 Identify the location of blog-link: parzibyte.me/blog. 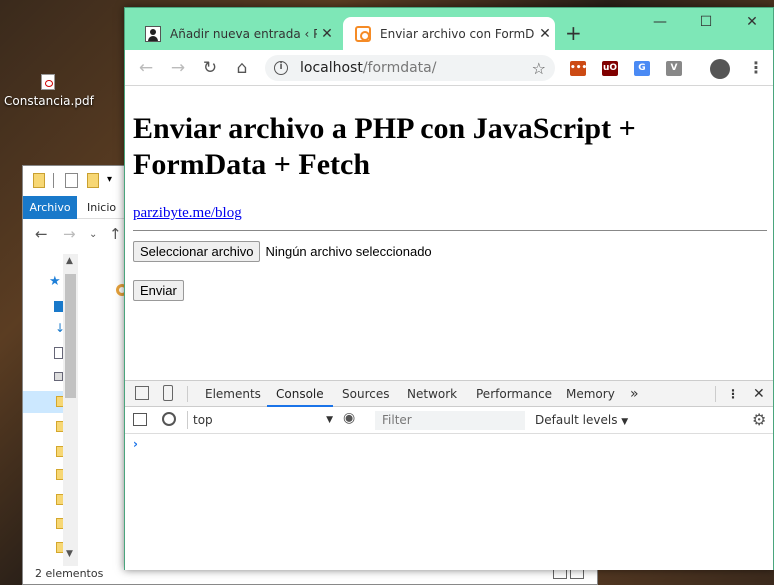
(187, 213).